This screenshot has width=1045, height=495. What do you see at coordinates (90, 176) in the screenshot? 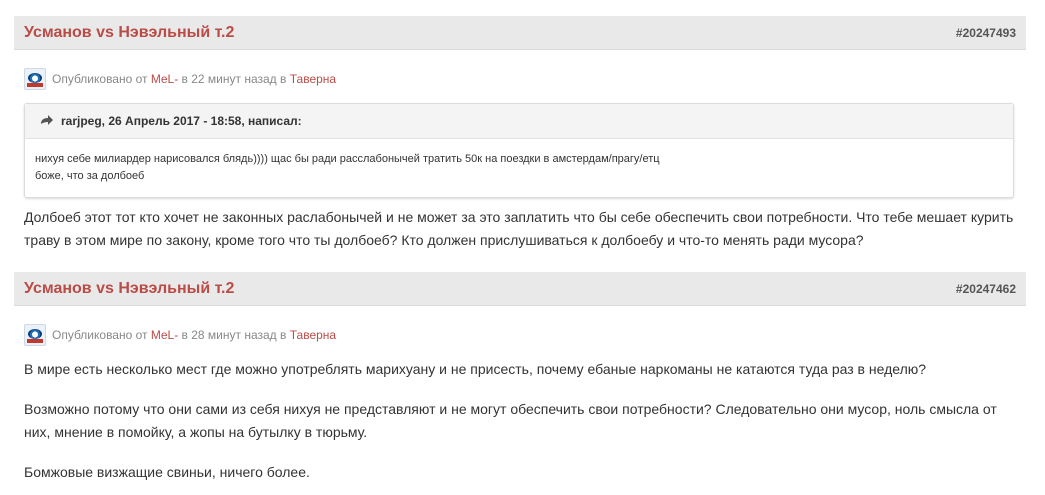
I see `quote-line: боже, что за долбоеб` at bounding box center [90, 176].